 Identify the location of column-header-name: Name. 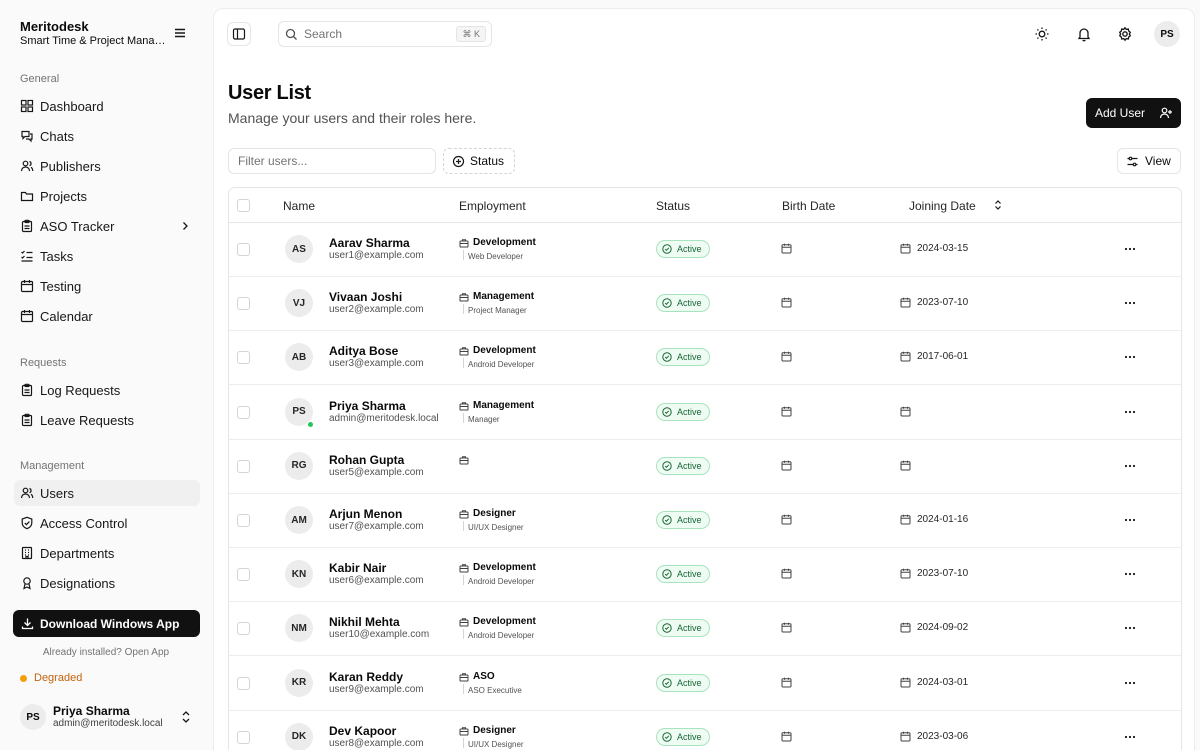
(299, 206).